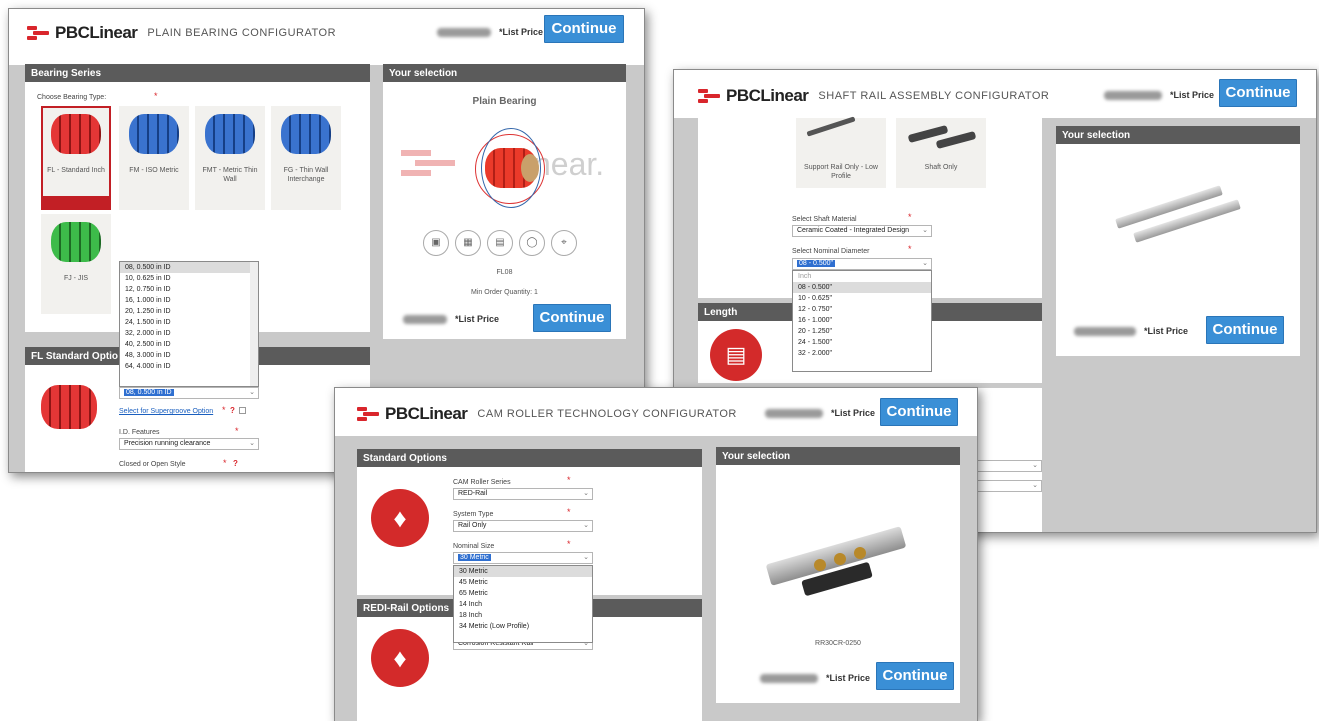 This screenshot has width=1319, height=721. What do you see at coordinates (436, 243) in the screenshot?
I see `cube-solid-icon: ▣` at bounding box center [436, 243].